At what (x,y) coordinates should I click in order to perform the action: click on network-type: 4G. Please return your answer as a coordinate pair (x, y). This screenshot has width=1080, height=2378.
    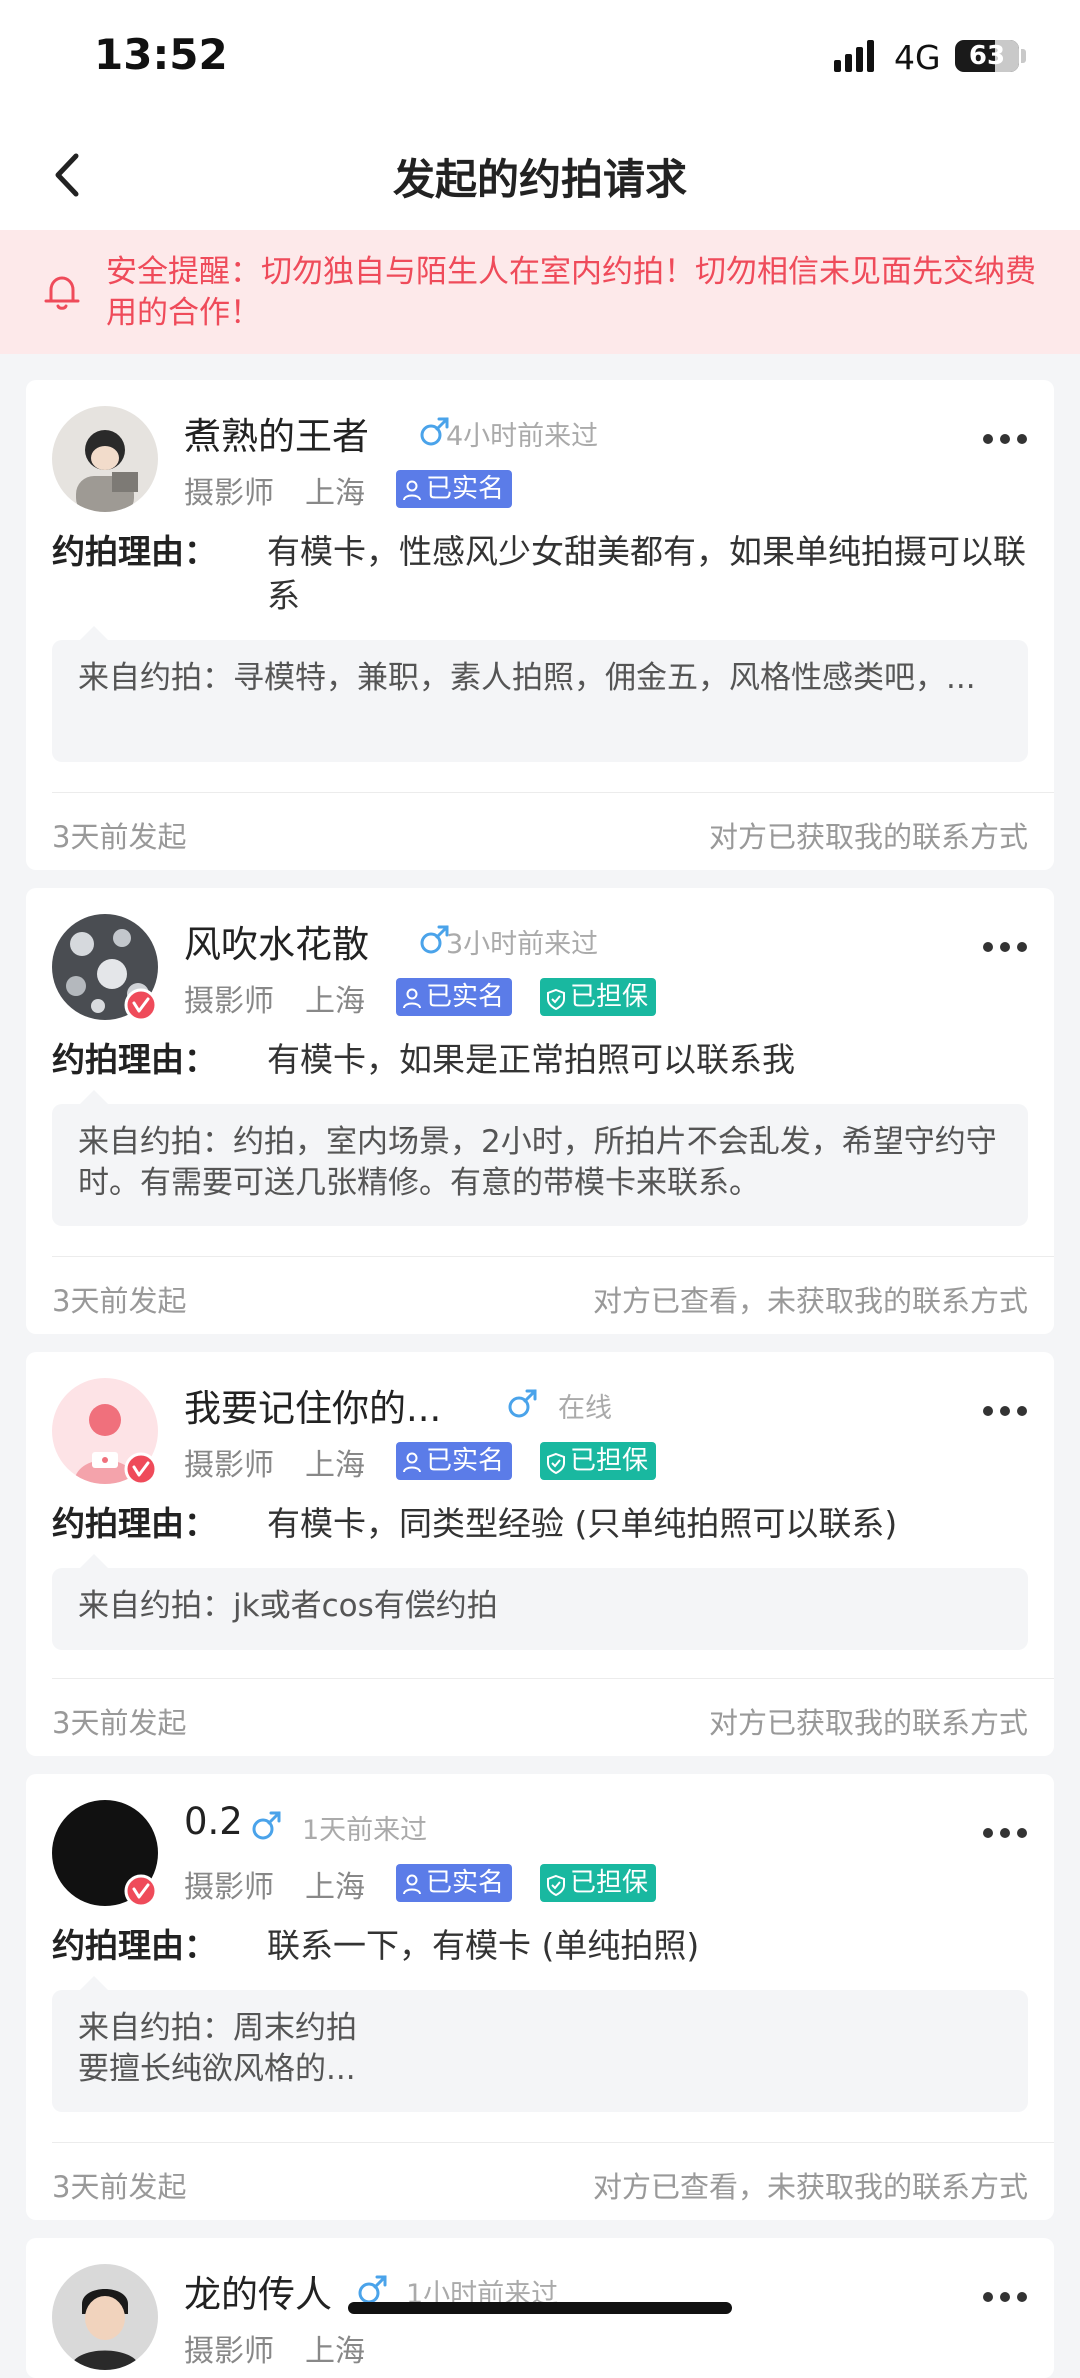
    Looking at the image, I should click on (917, 57).